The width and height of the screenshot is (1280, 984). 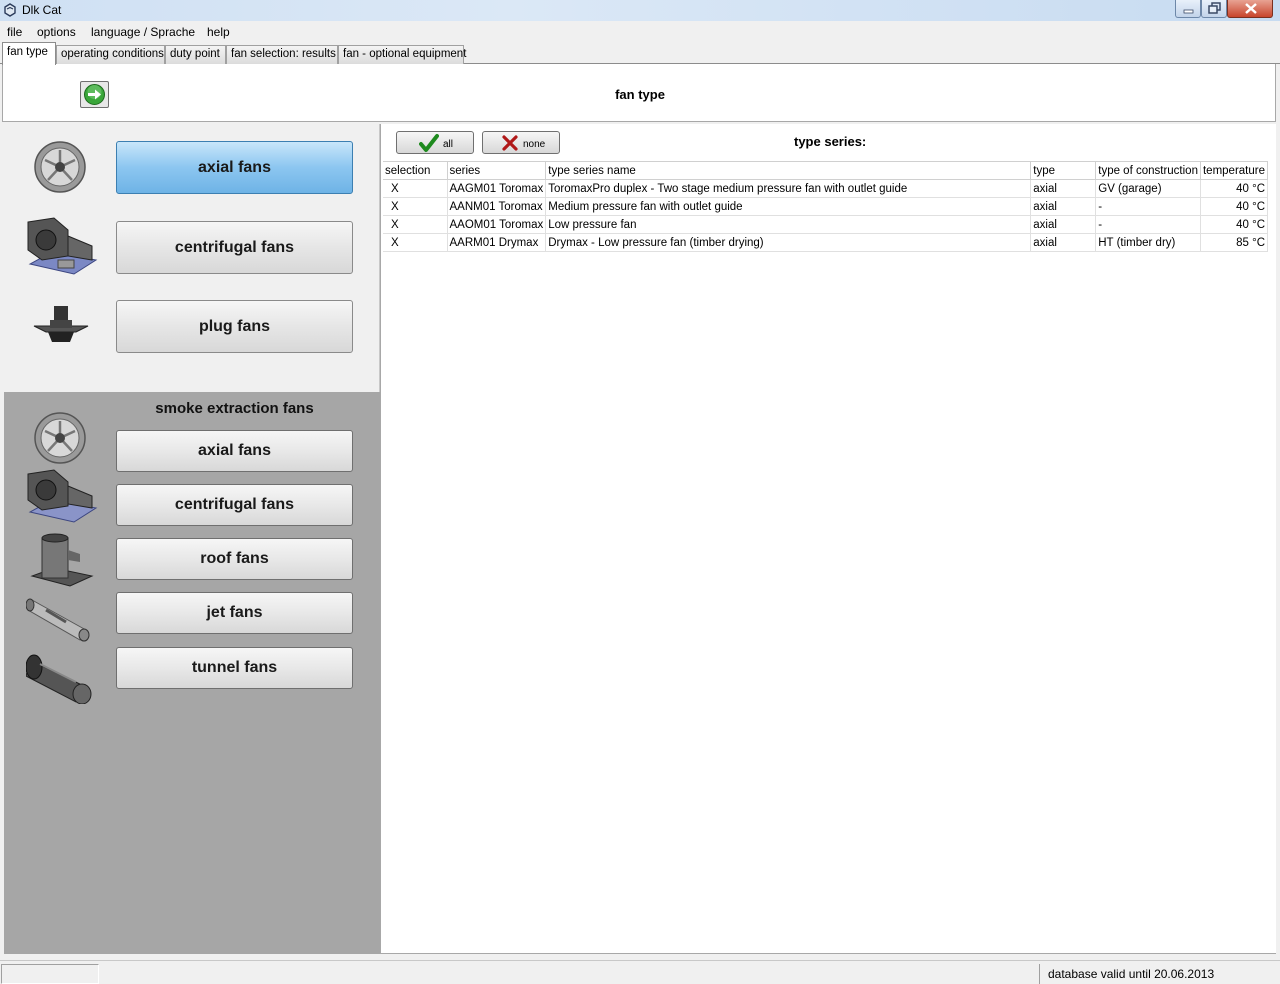 I want to click on temperature-cell: 85 °C, so click(x=1234, y=242).